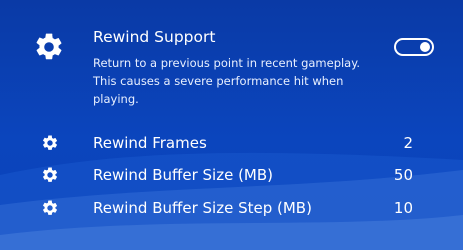 This screenshot has width=463, height=250. Describe the element at coordinates (150, 143) in the screenshot. I see `setting-label: Rewind Frames` at that location.